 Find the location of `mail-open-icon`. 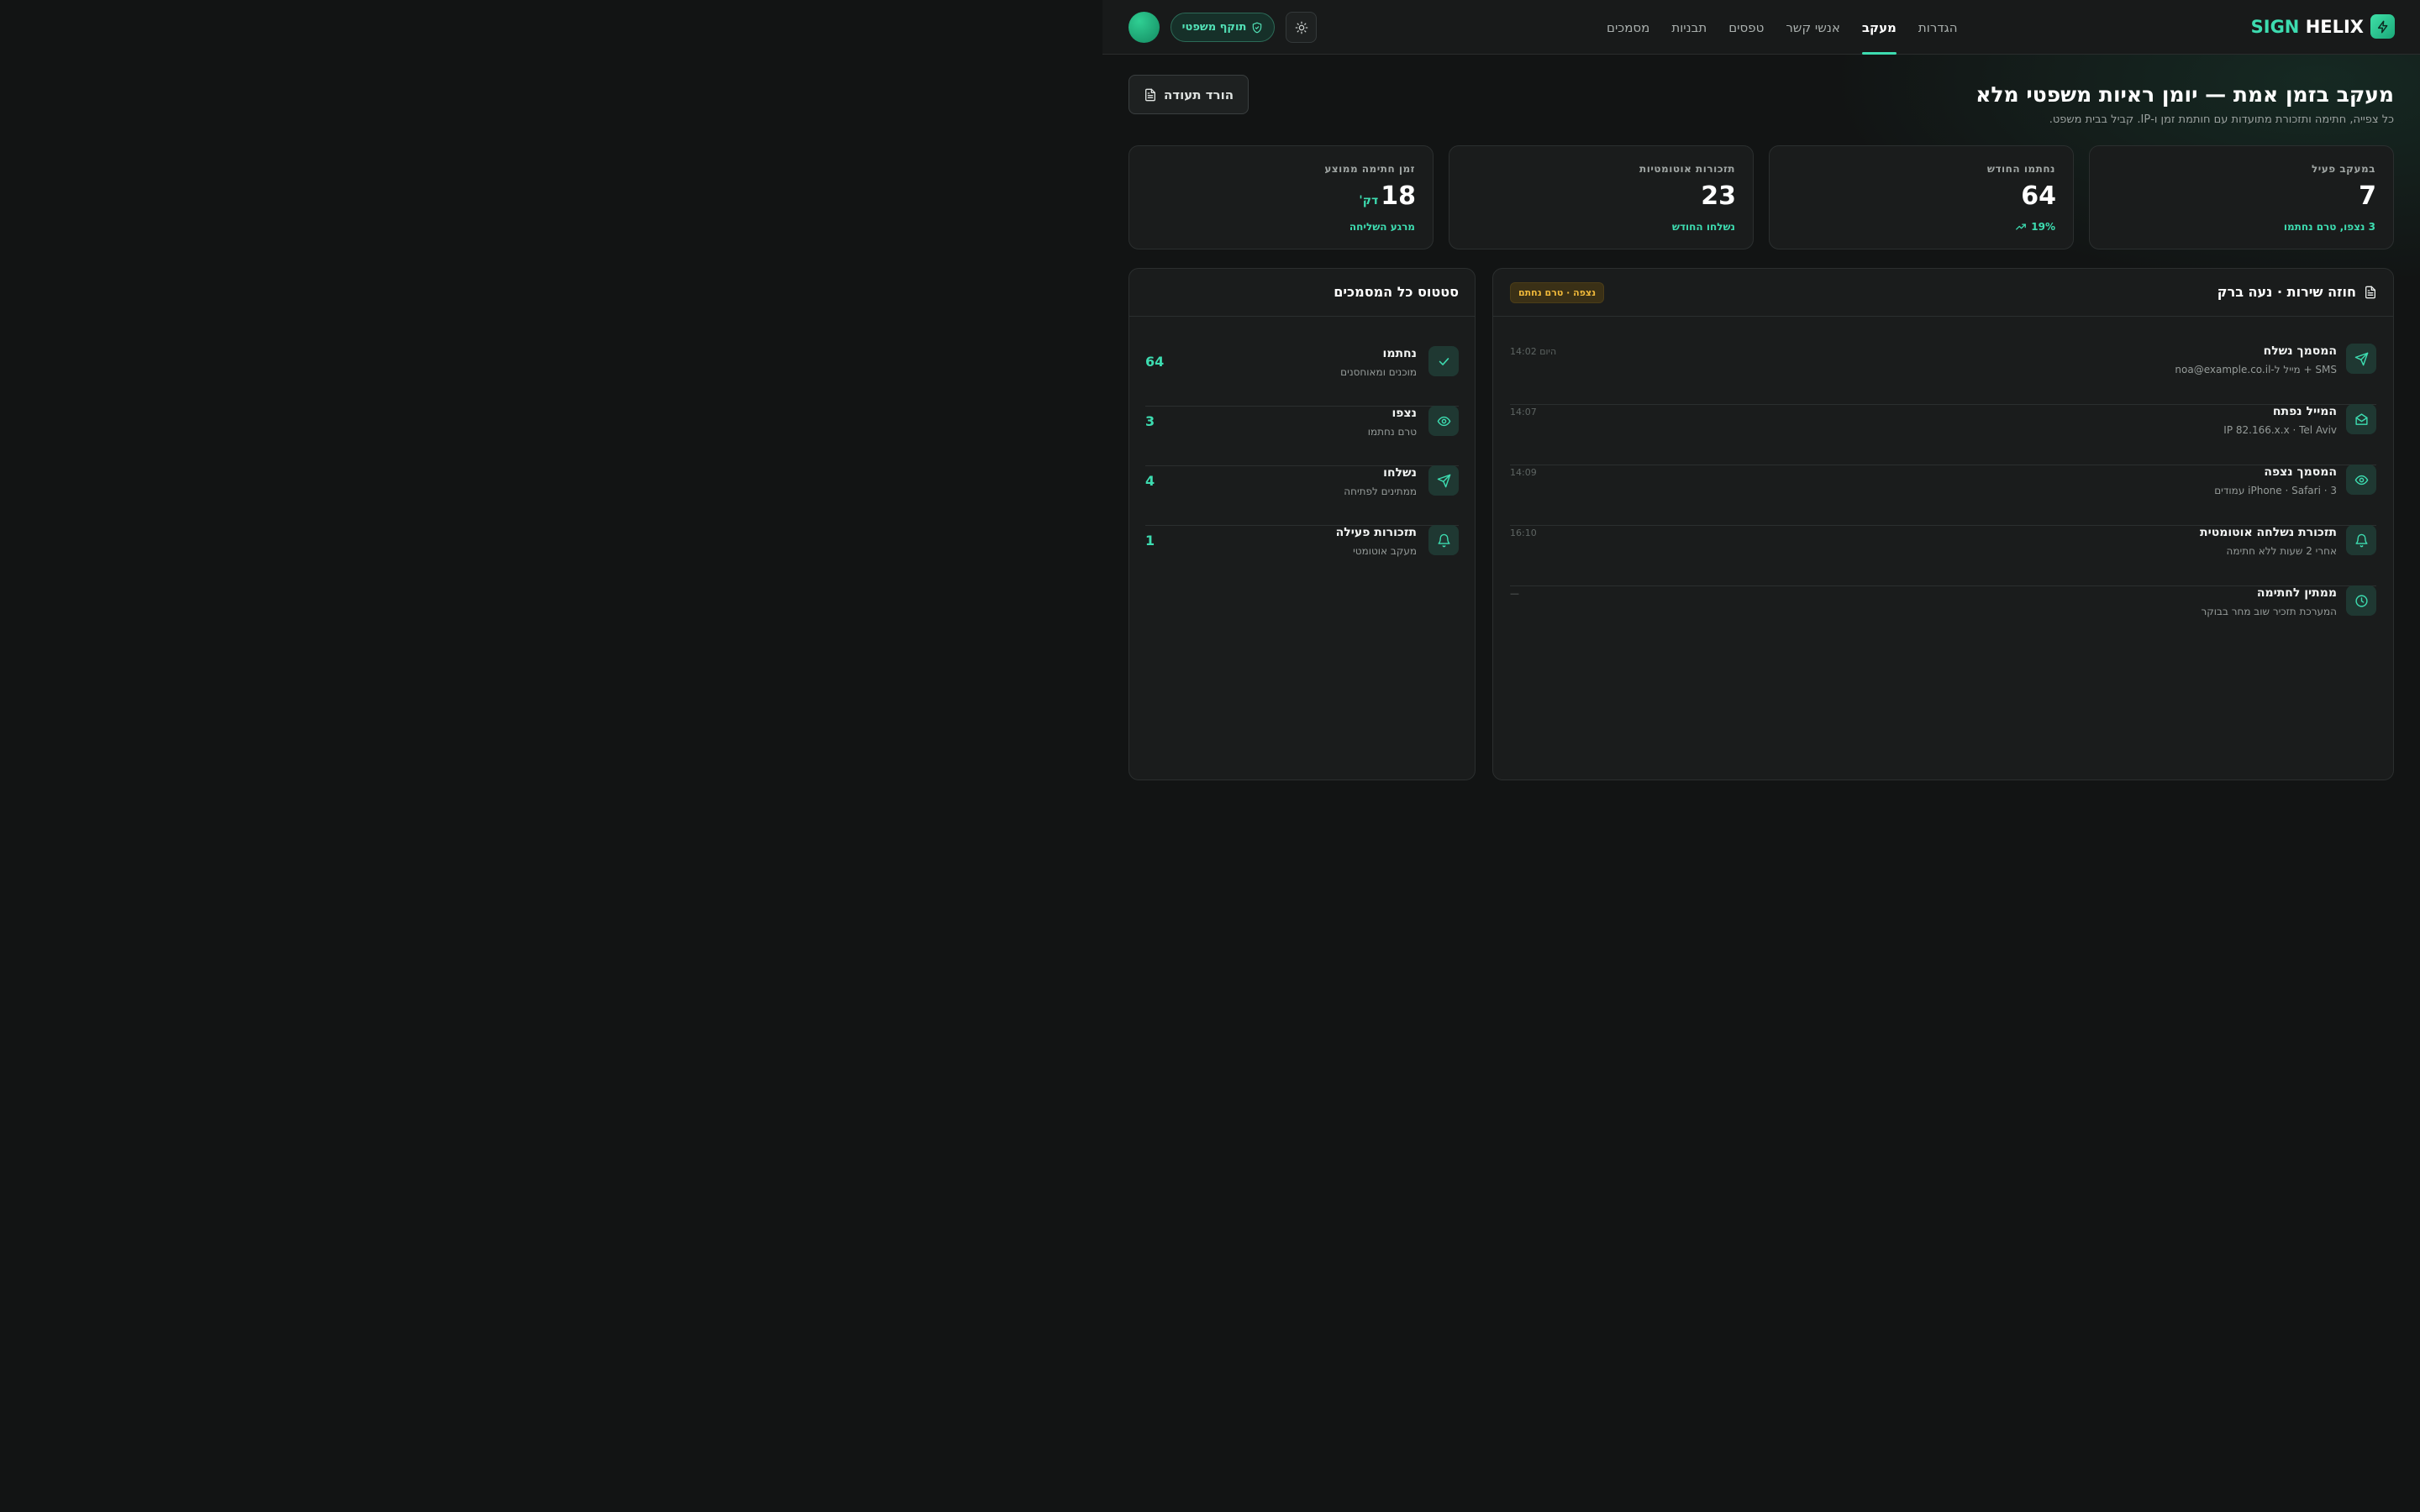

mail-open-icon is located at coordinates (2361, 419).